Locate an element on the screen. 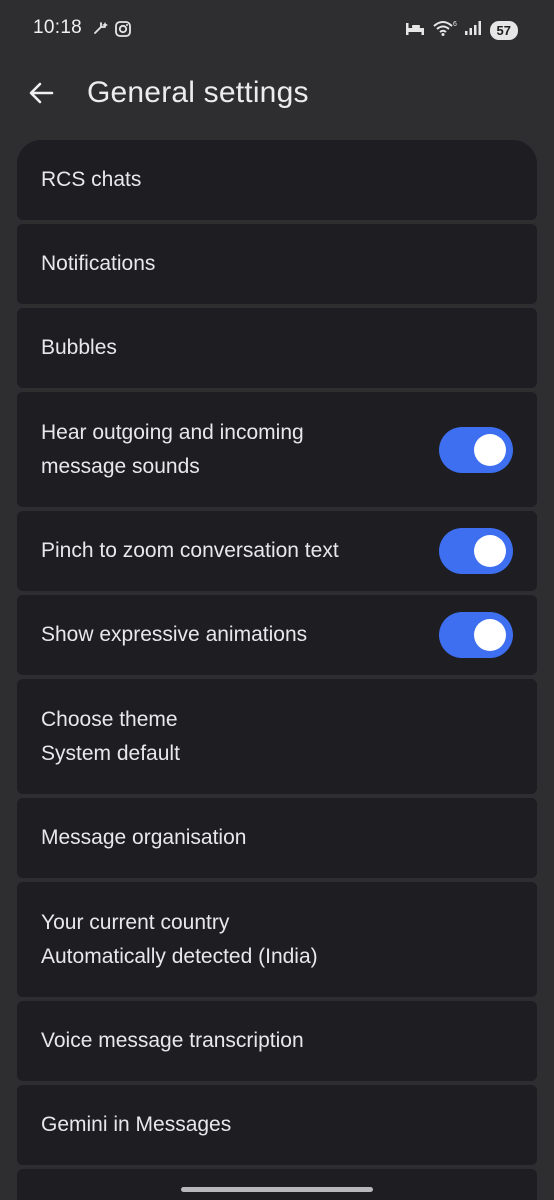  pinch-to-zoom-toggle is located at coordinates (476, 551).